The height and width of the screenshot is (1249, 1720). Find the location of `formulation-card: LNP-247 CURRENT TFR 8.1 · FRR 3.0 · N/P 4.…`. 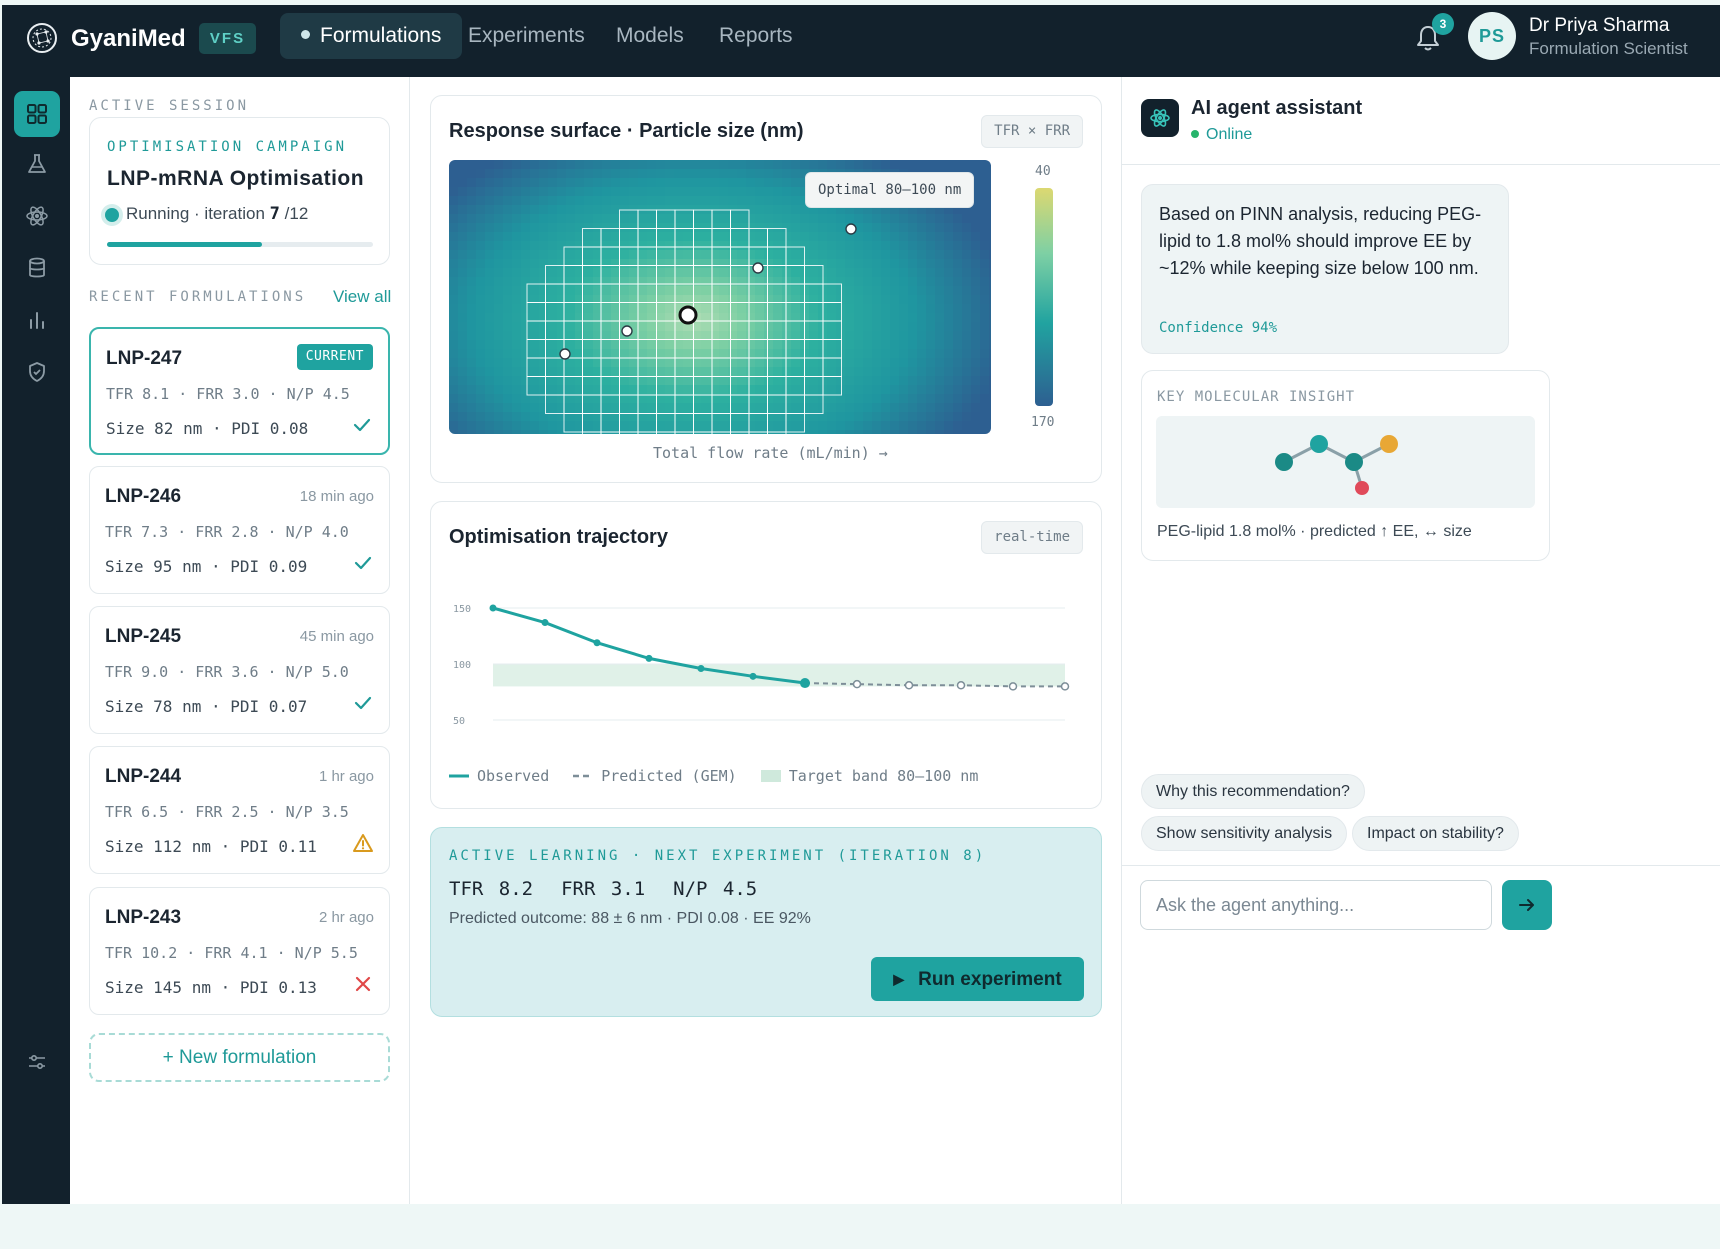

formulation-card: LNP-247 CURRENT TFR 8.1 · FRR 3.0 · N/P 4.… is located at coordinates (239, 391).